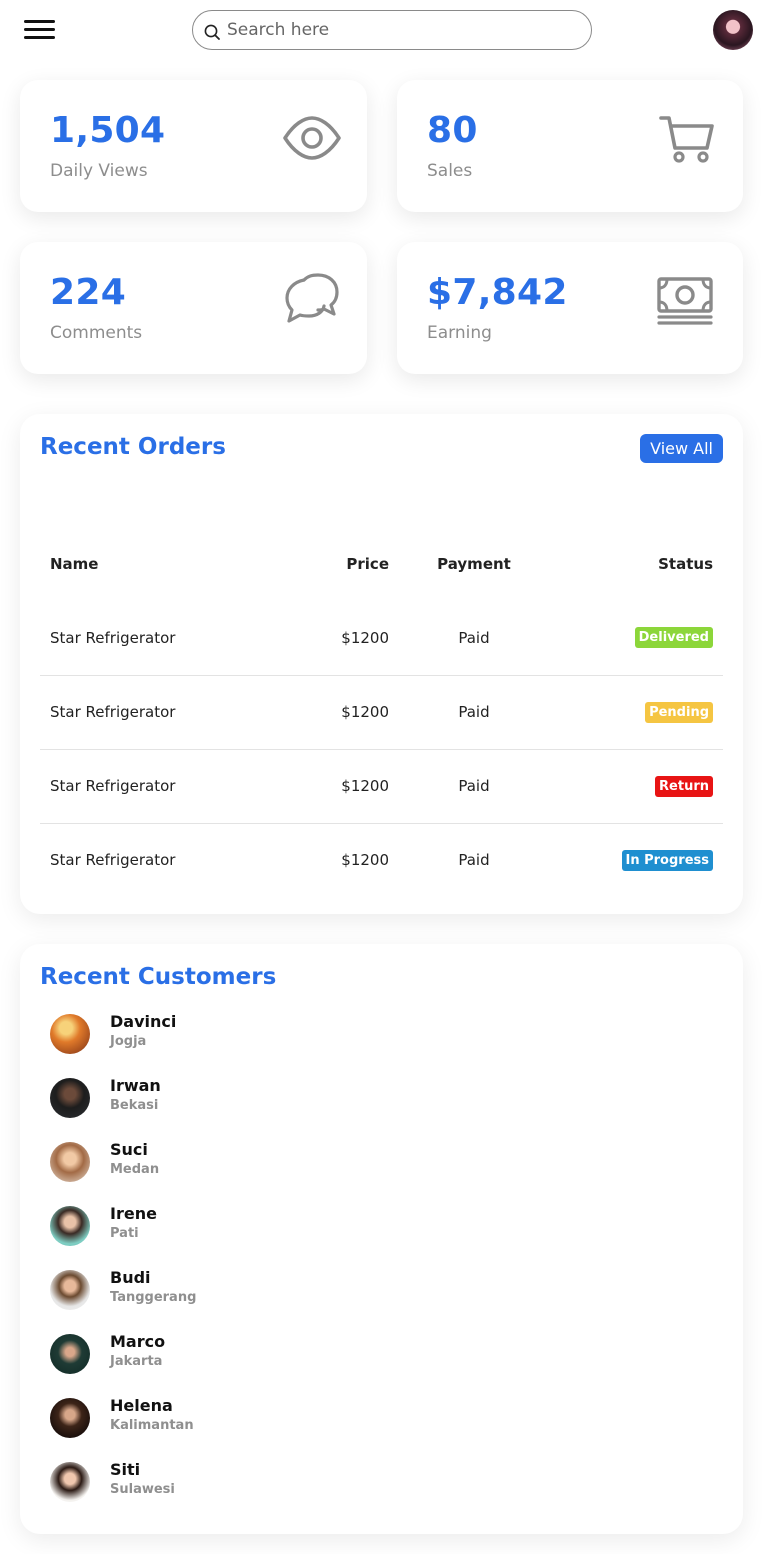 This screenshot has width=763, height=1554. What do you see at coordinates (128, 1041) in the screenshot?
I see `customer-city: Jogja` at bounding box center [128, 1041].